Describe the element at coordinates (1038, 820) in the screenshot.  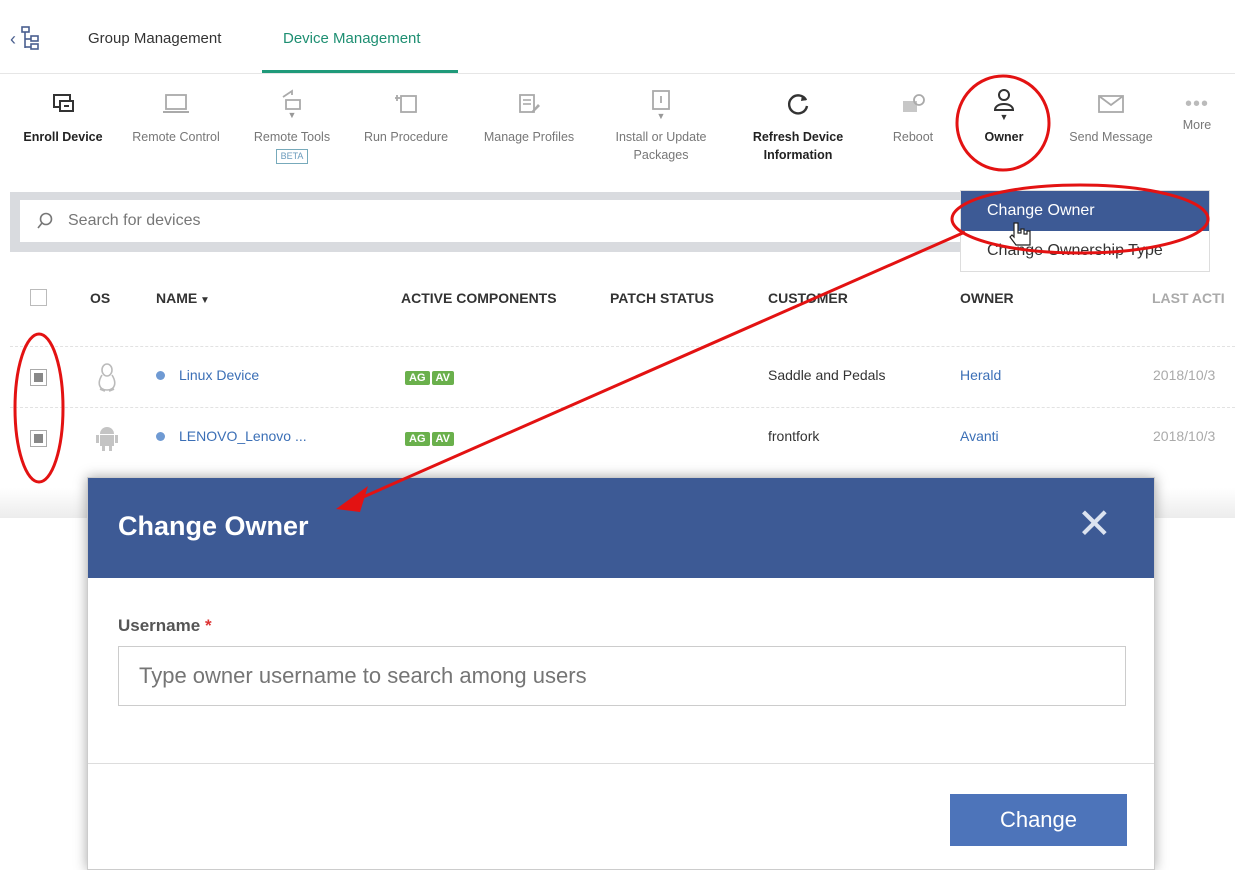
I see `change-button: Change` at that location.